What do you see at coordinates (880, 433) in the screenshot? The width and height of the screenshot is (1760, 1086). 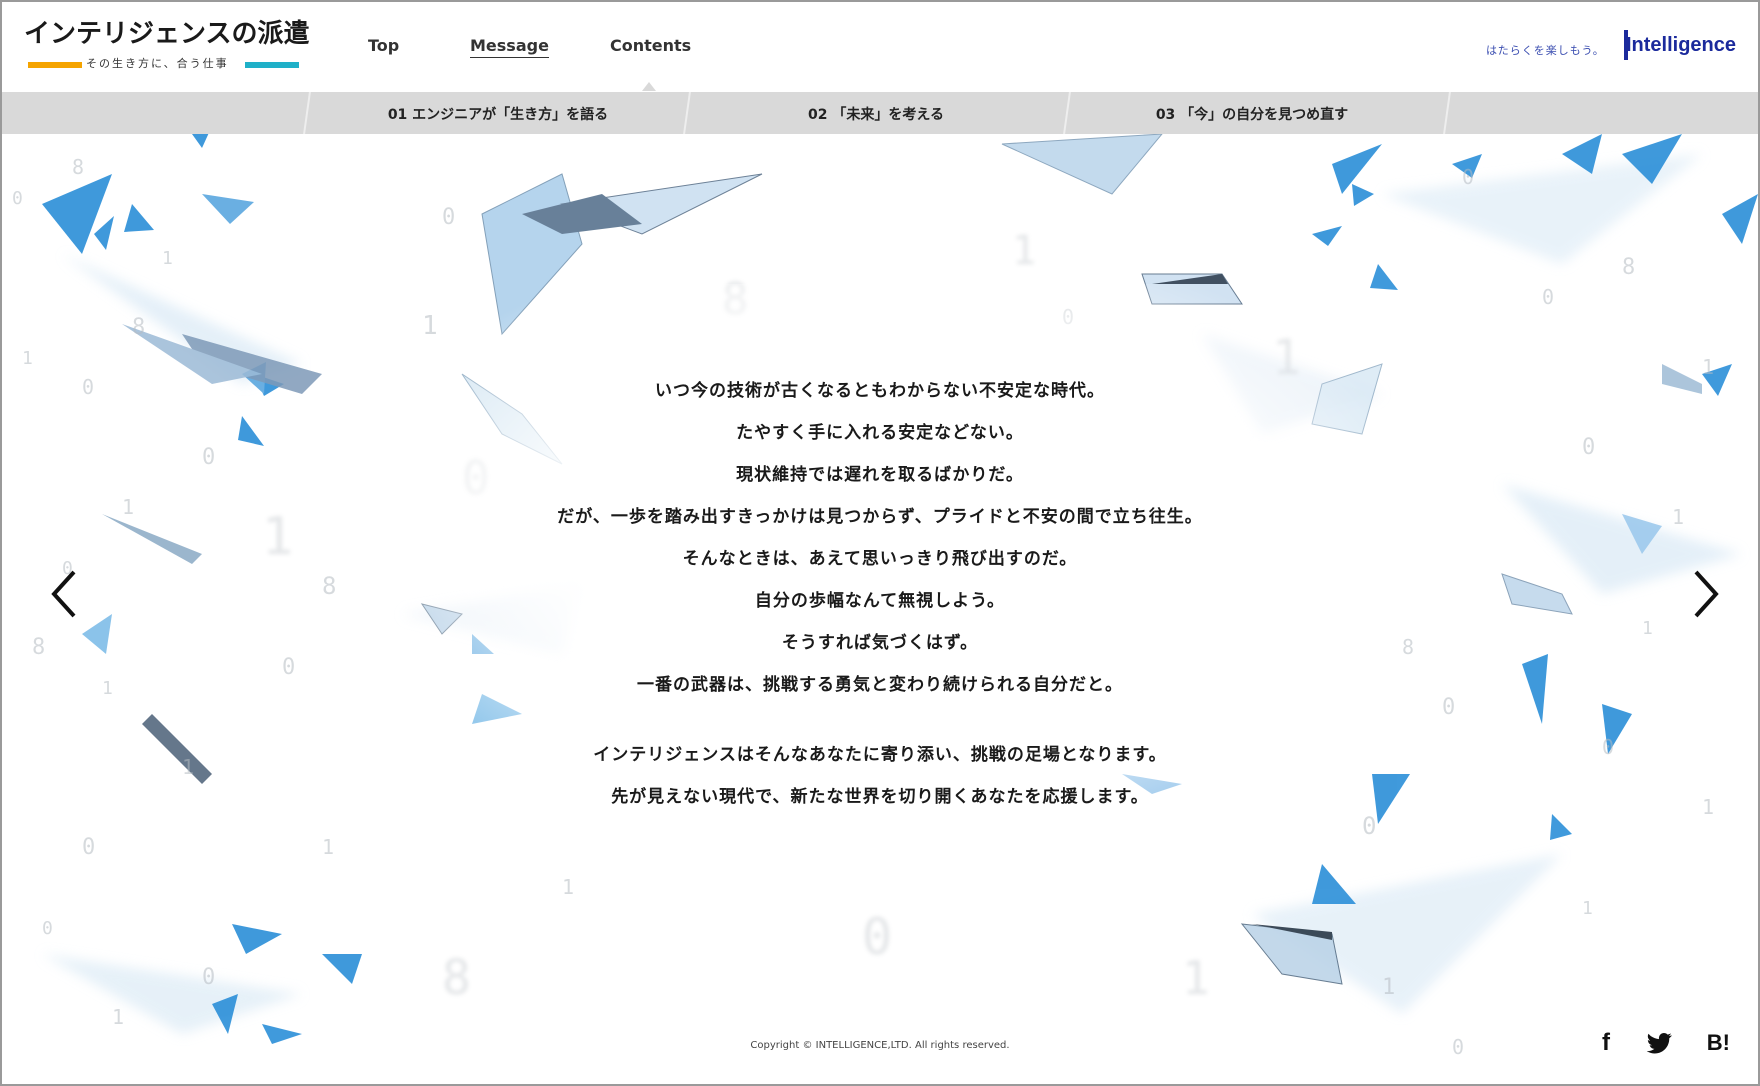 I see `message-line: たやすく手に入れる安定などない。` at bounding box center [880, 433].